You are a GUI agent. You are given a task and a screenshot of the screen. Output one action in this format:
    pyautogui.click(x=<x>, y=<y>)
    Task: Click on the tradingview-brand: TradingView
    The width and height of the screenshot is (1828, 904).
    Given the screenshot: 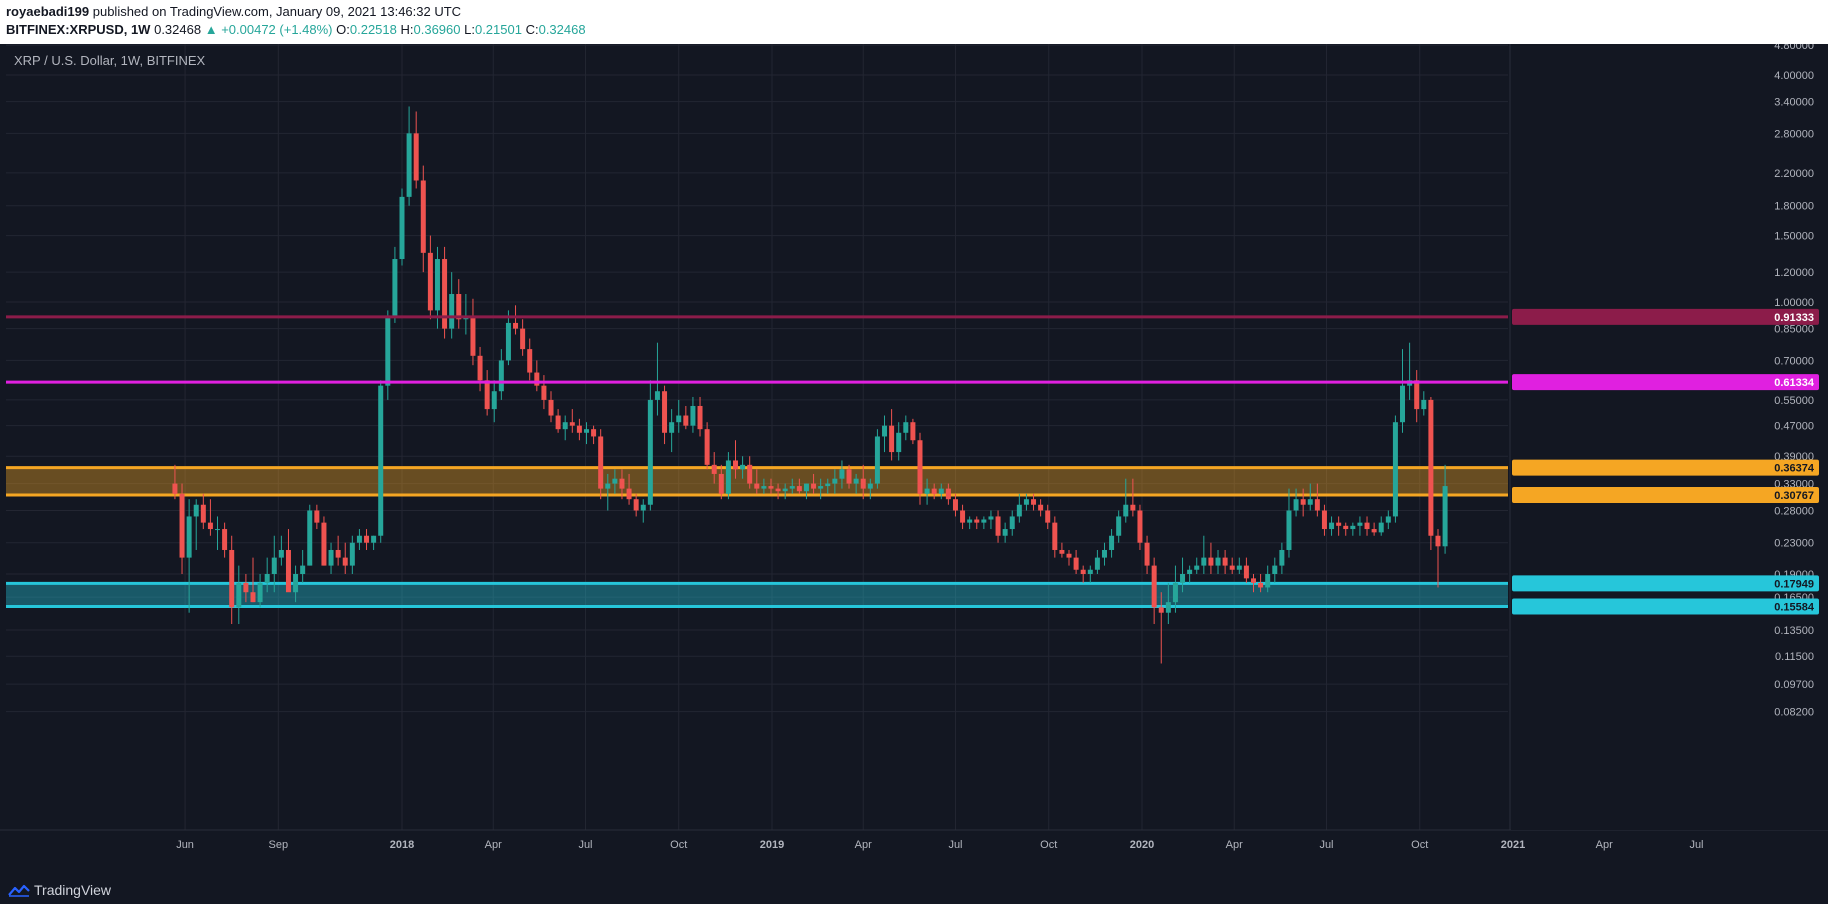 What is the action you would take?
    pyautogui.click(x=72, y=890)
    